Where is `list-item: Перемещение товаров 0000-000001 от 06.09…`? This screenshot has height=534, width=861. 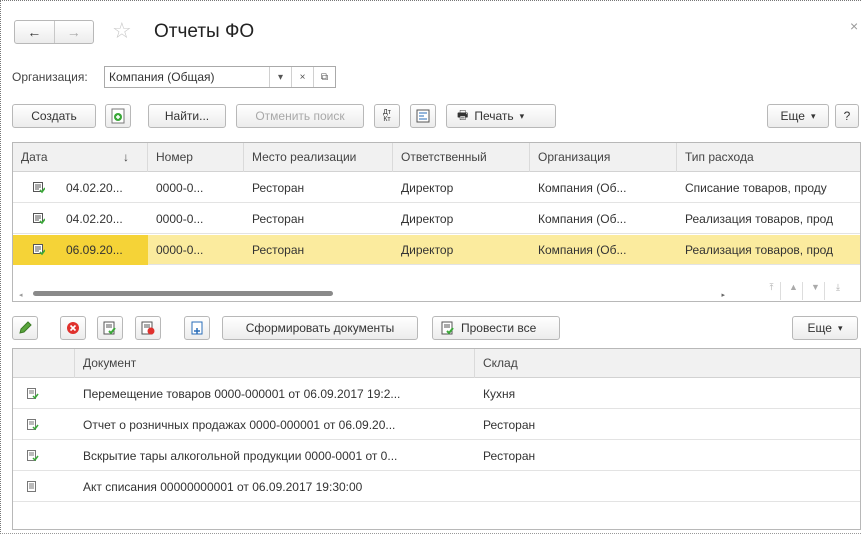
list-item: Перемещение товаров 0000-000001 от 06.09… is located at coordinates (436, 394).